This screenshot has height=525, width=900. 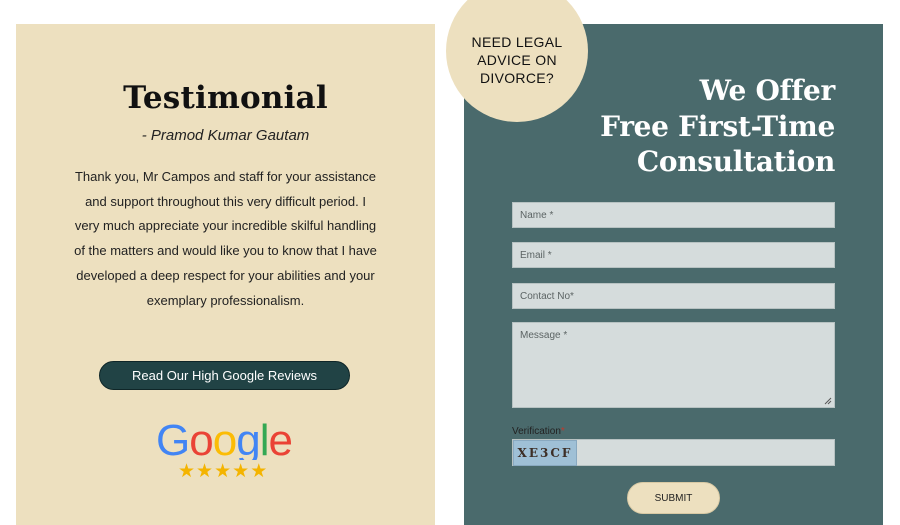 I want to click on google-logo-icon: Google, so click(x=226, y=438).